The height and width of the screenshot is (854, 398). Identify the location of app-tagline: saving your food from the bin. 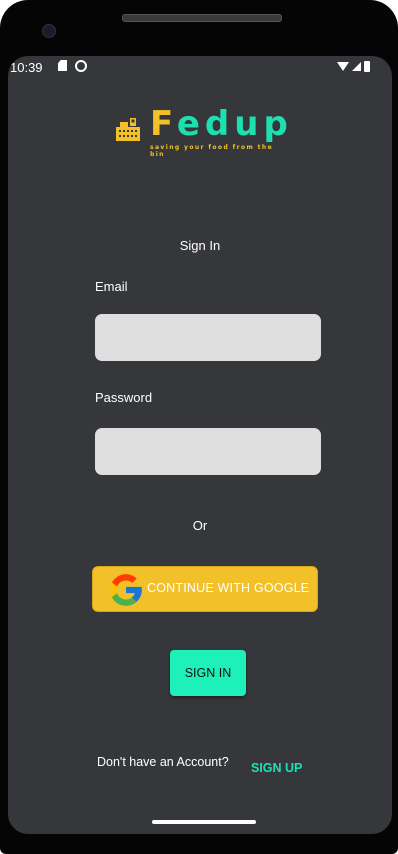
(212, 151).